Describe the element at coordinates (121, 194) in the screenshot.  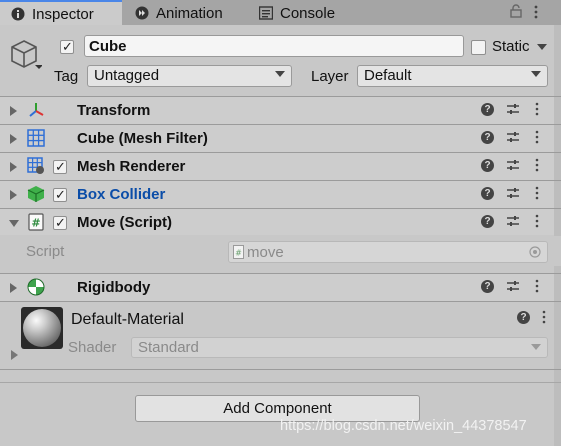
I see `component-title: Box Collider` at that location.